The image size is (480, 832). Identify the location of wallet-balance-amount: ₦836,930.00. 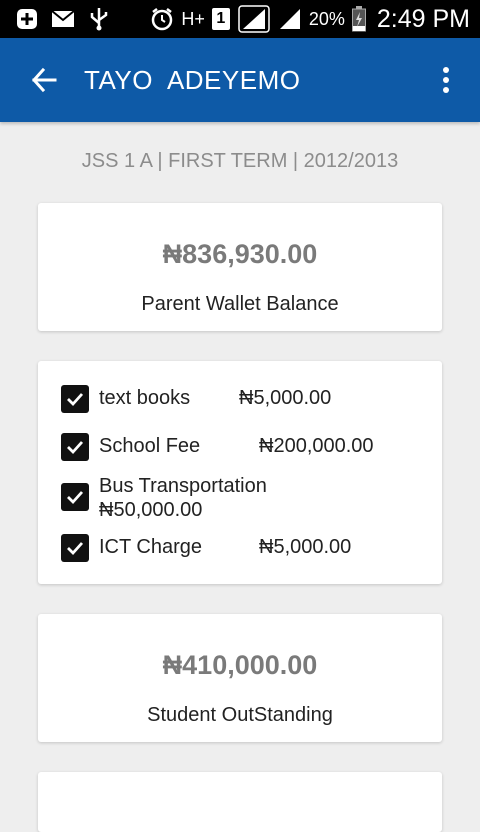
(240, 254).